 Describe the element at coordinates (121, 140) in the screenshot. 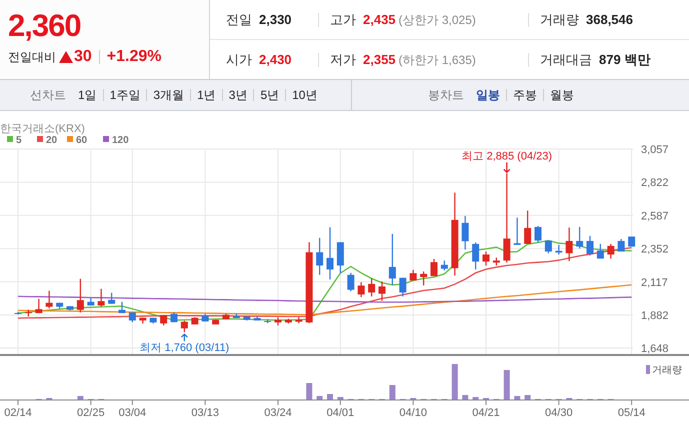

I see `legend-label: 120` at that location.